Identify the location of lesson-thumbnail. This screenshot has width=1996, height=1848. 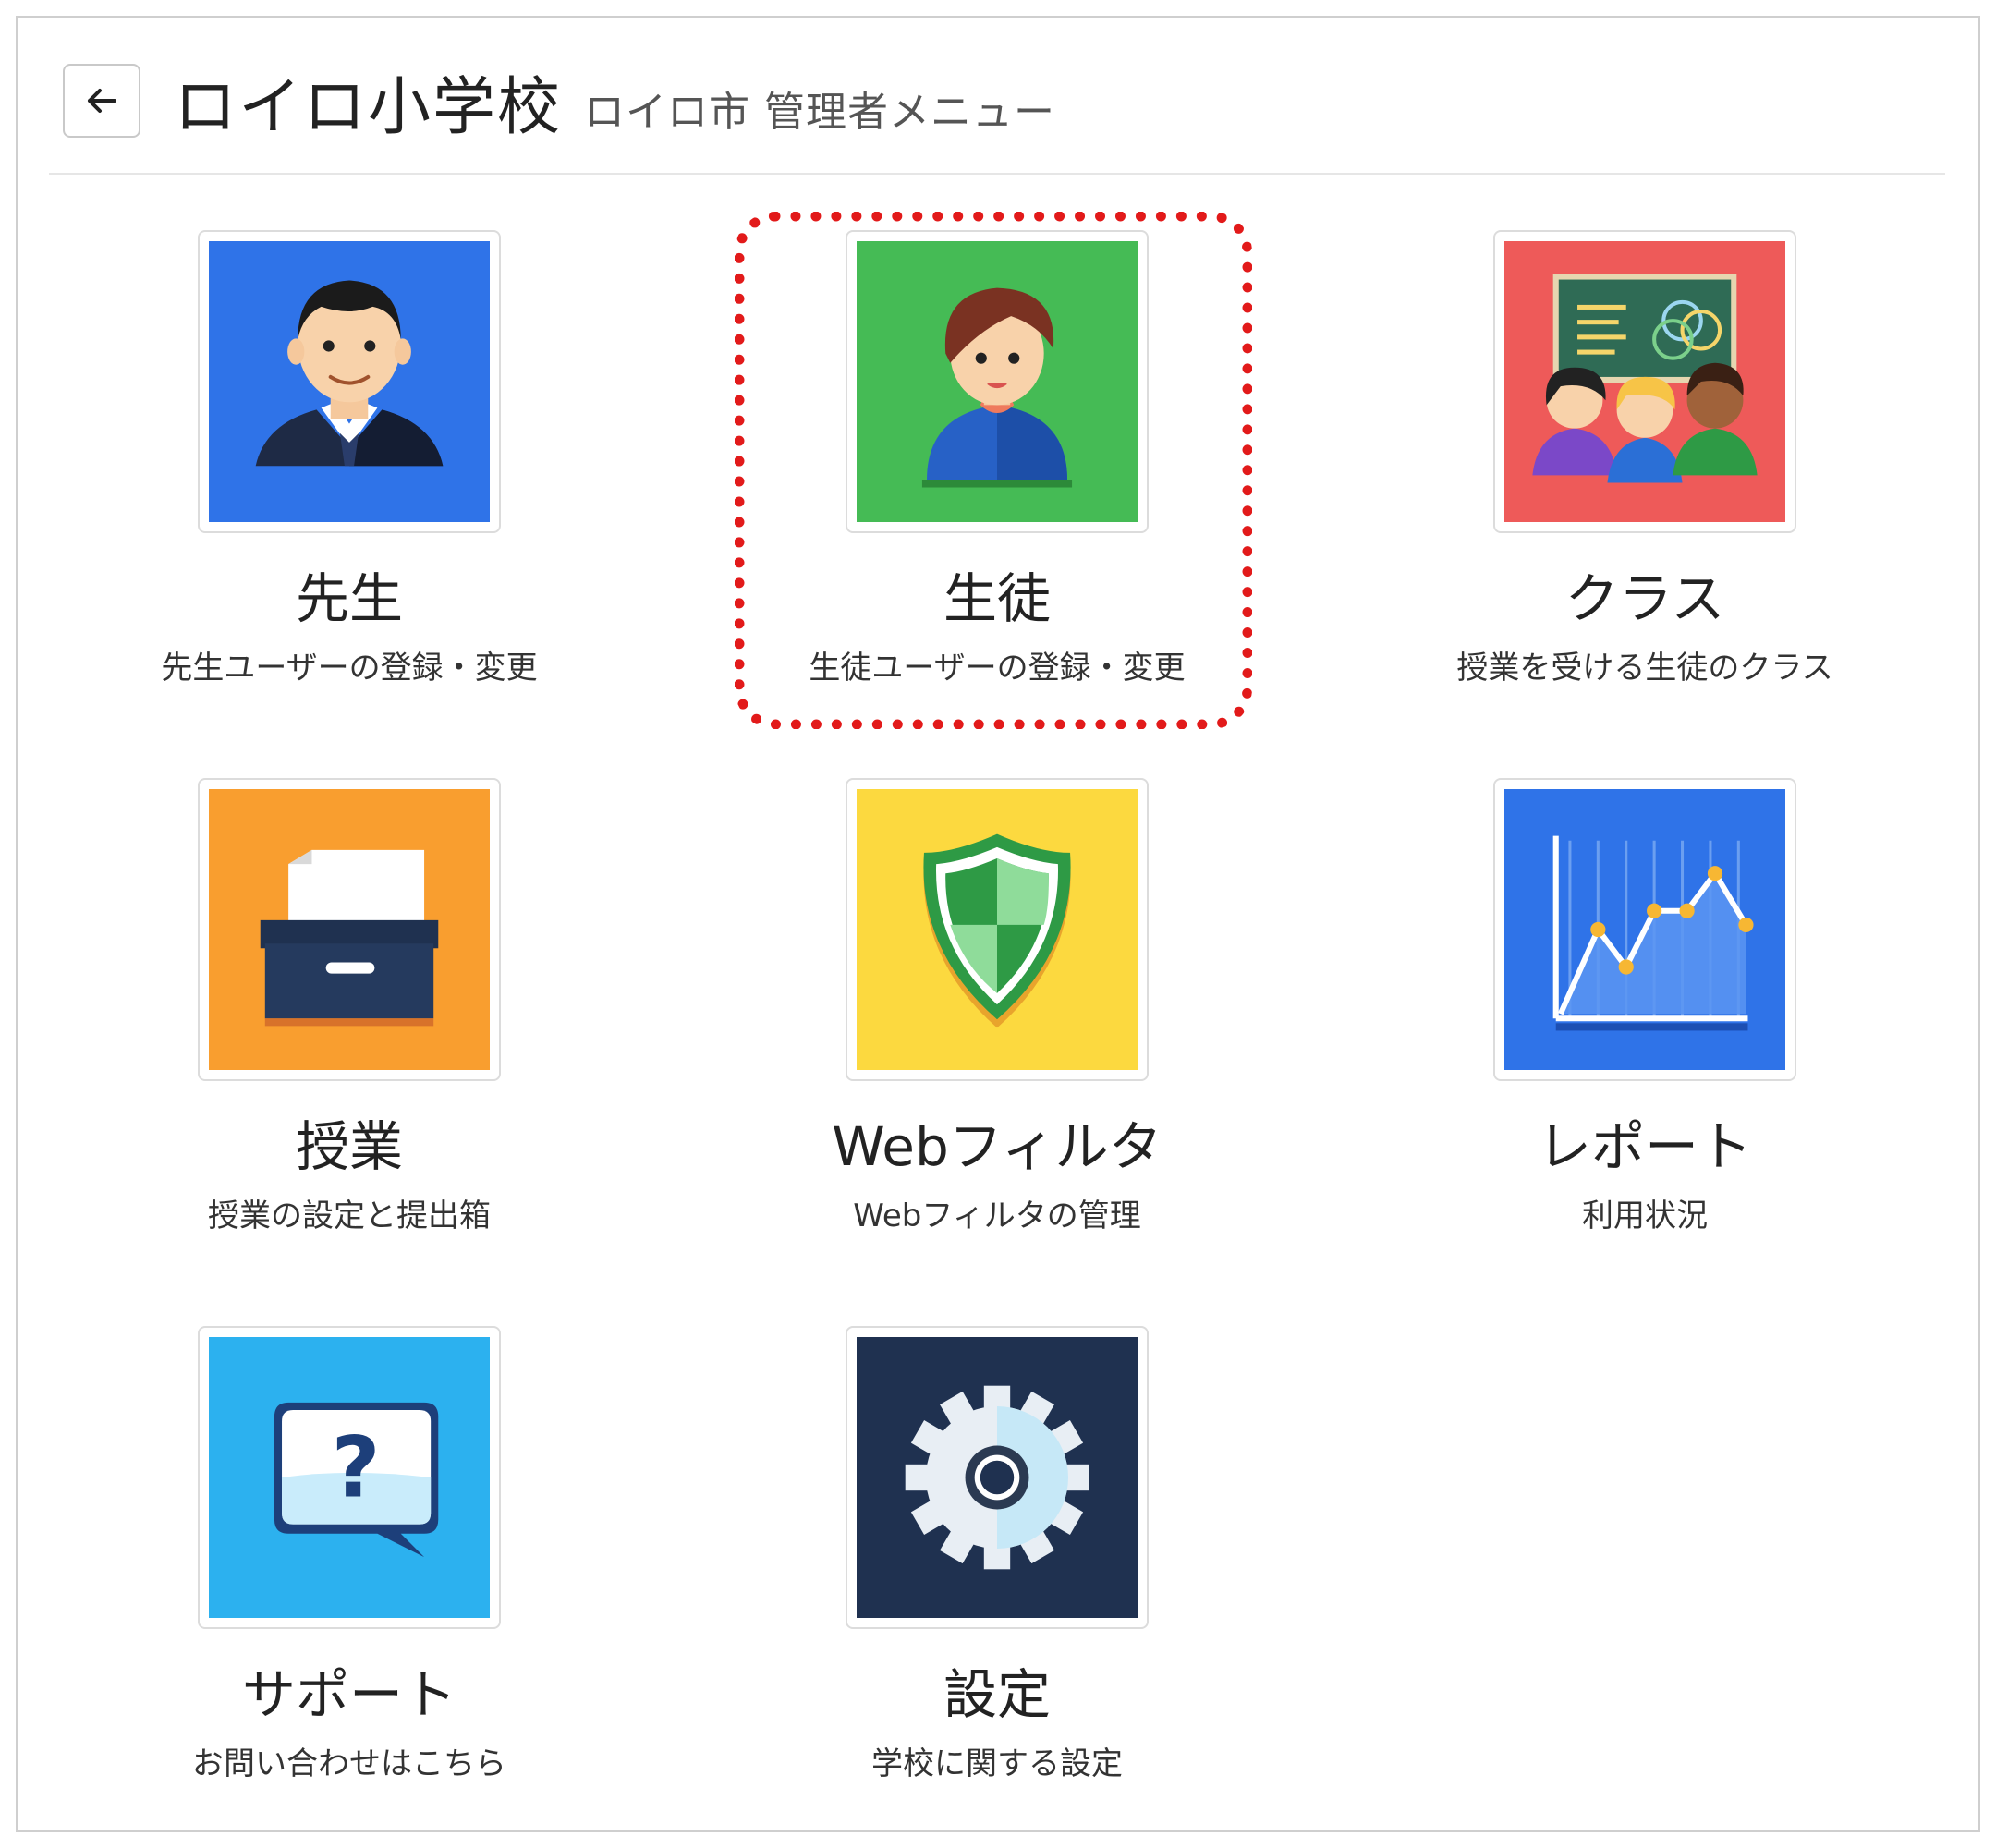
(349, 929).